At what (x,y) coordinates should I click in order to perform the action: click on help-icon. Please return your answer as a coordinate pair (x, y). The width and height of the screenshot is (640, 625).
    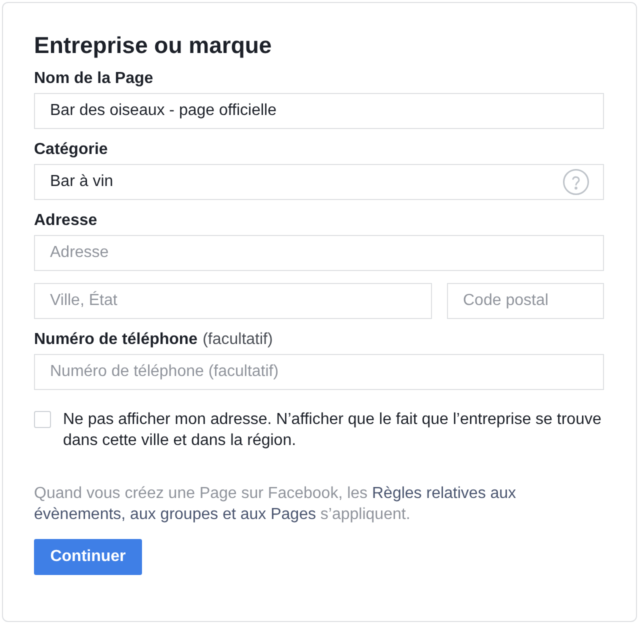
    Looking at the image, I should click on (576, 182).